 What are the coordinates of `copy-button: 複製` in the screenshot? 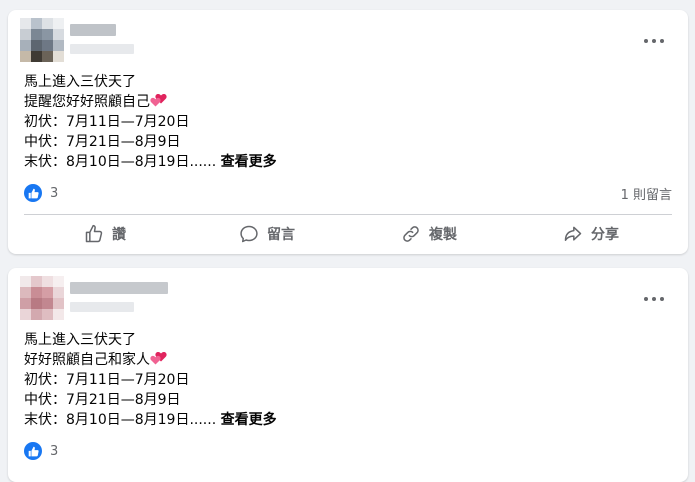 It's located at (429, 234).